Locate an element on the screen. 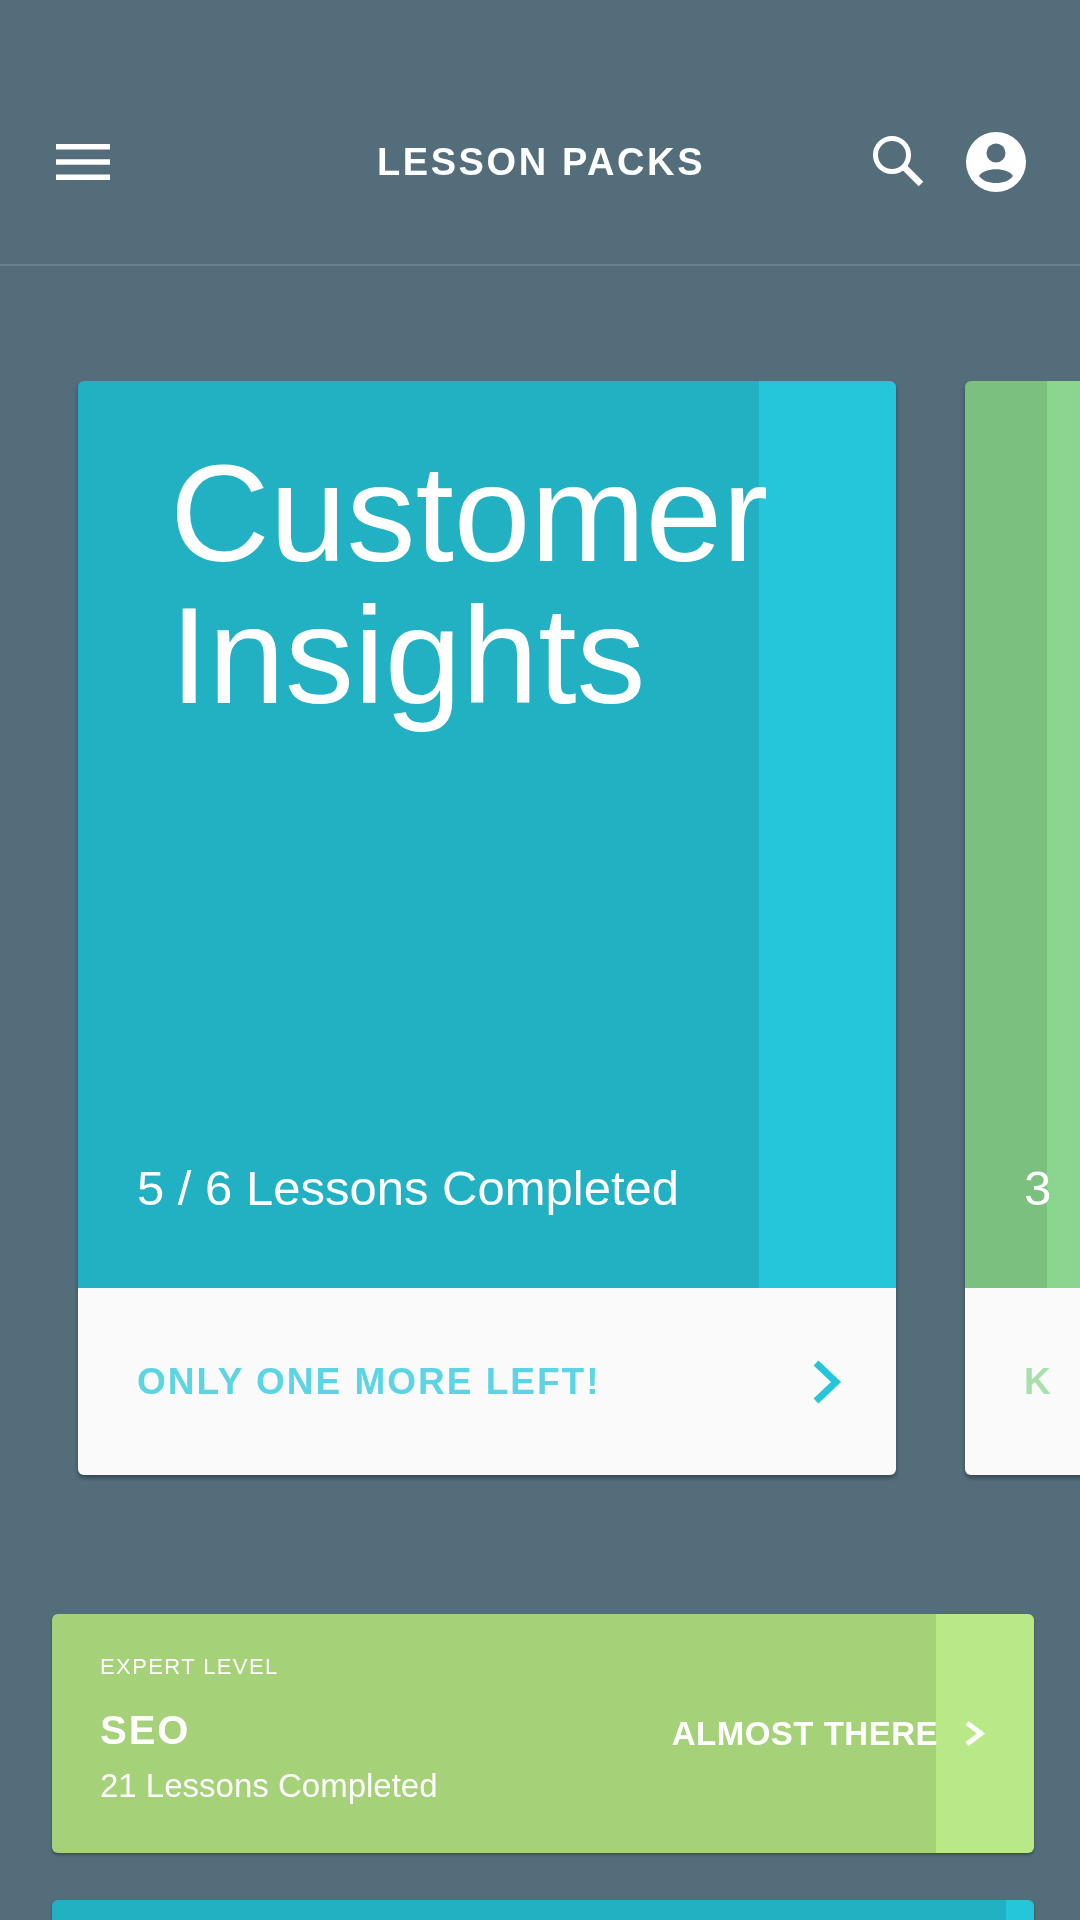 This screenshot has height=1920, width=1080. pack-title: Customer Insights is located at coordinates (469, 588).